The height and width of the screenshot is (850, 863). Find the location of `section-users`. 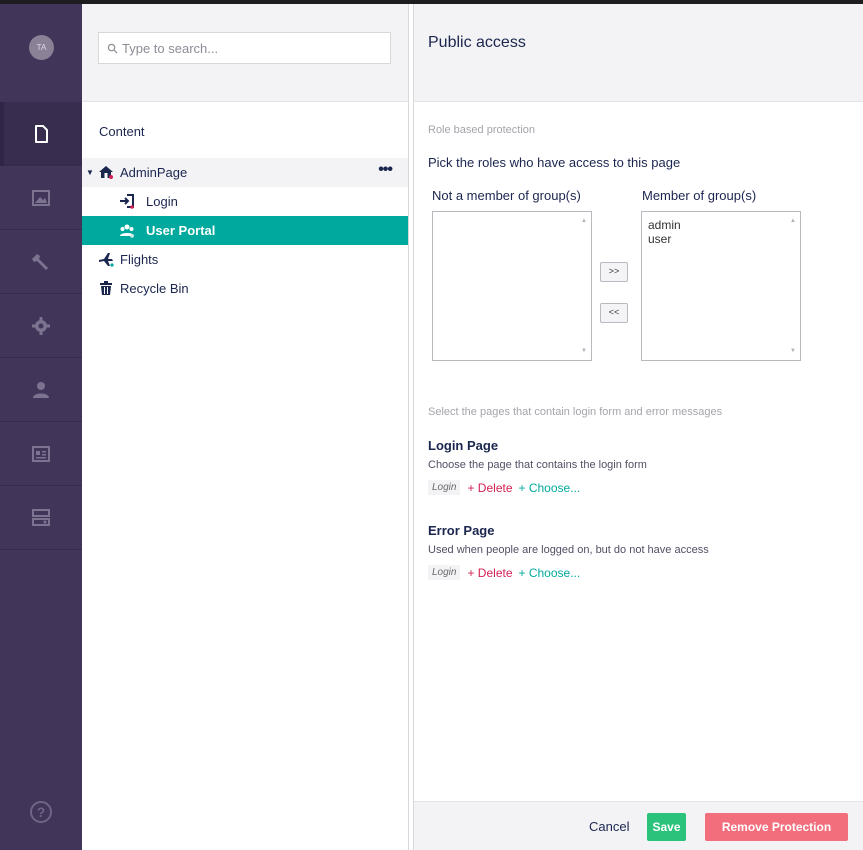

section-users is located at coordinates (41, 390).